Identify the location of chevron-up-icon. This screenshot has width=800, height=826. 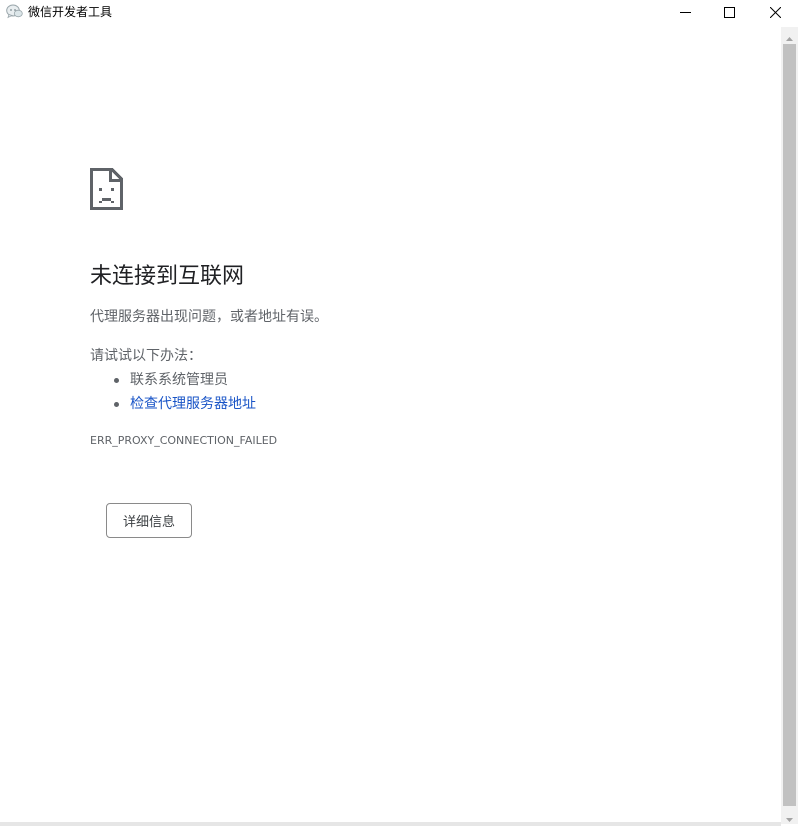
(789, 35).